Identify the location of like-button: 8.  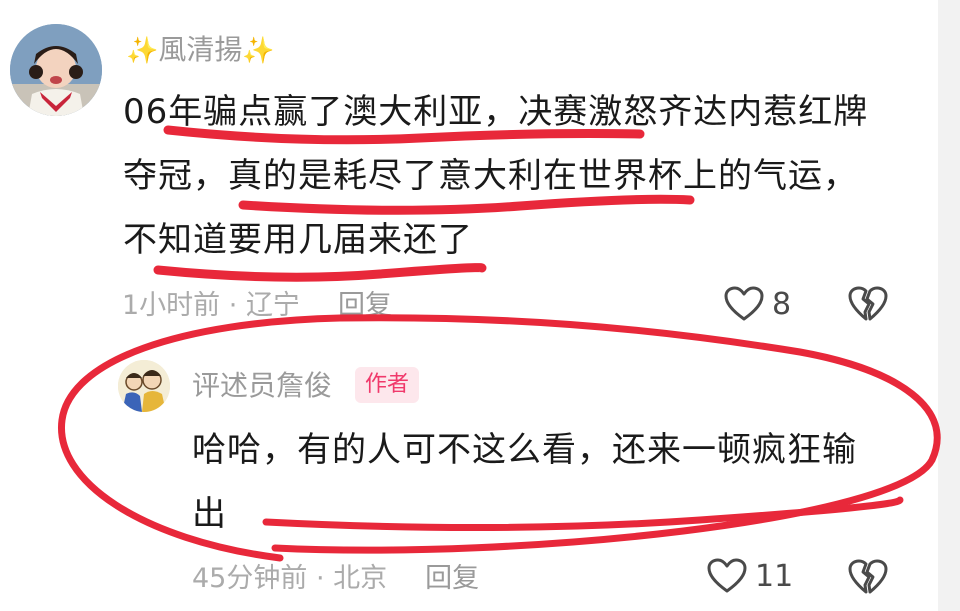
(757, 304).